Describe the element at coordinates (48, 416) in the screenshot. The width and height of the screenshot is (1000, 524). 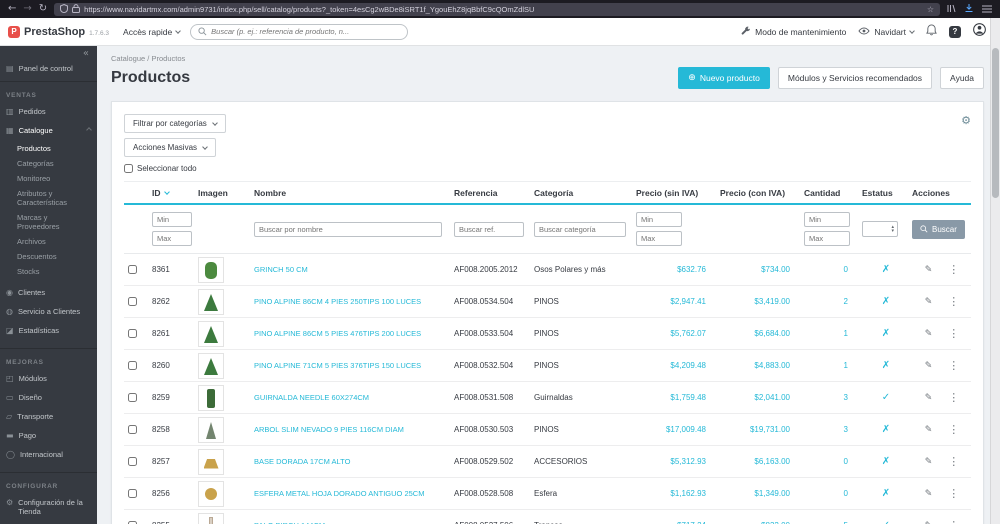
I see `sidebar-item-transporte: ▱ Transporte` at that location.